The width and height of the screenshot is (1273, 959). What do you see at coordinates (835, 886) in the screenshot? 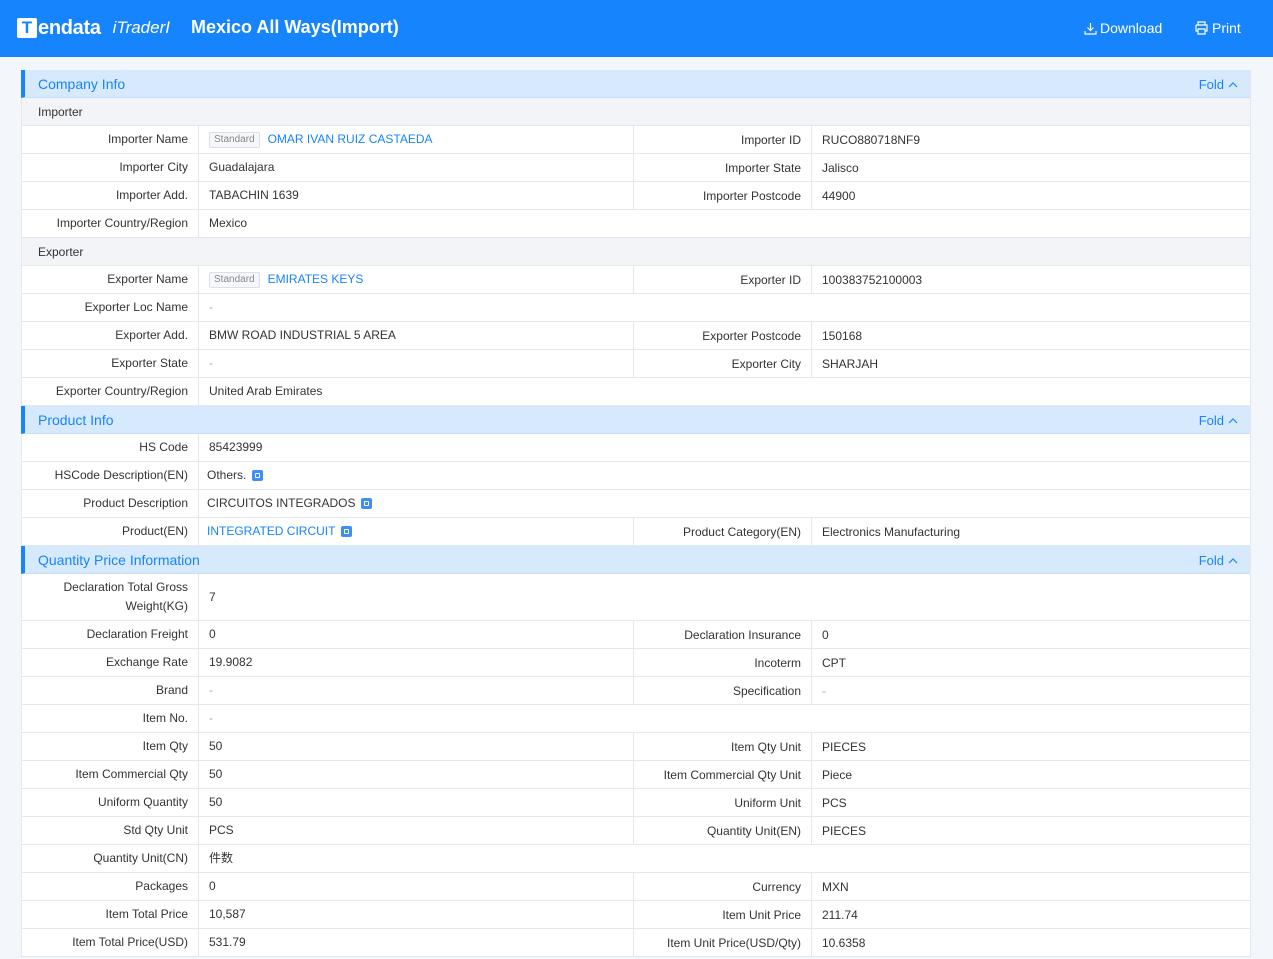
I see `field-value: MXN` at bounding box center [835, 886].